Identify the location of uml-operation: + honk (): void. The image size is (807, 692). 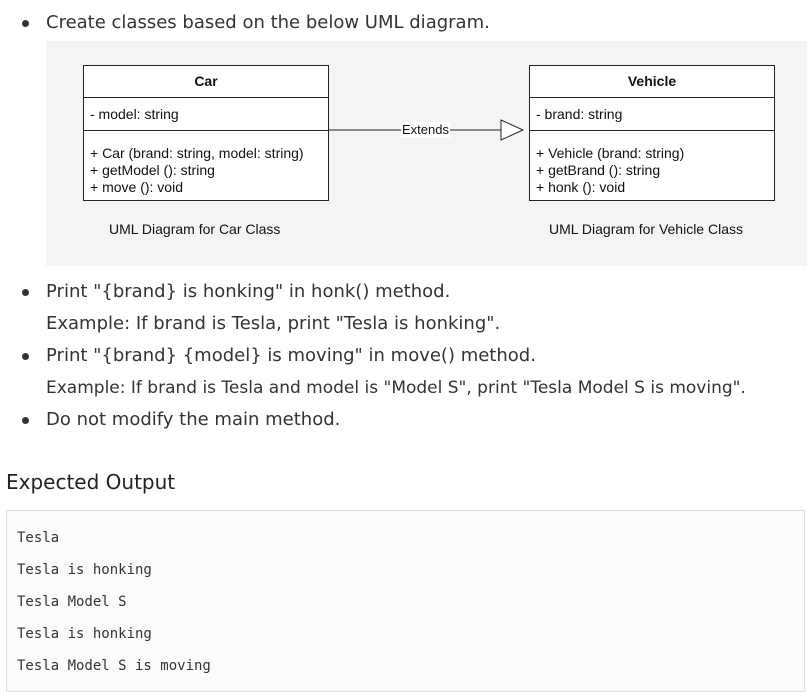
(581, 187).